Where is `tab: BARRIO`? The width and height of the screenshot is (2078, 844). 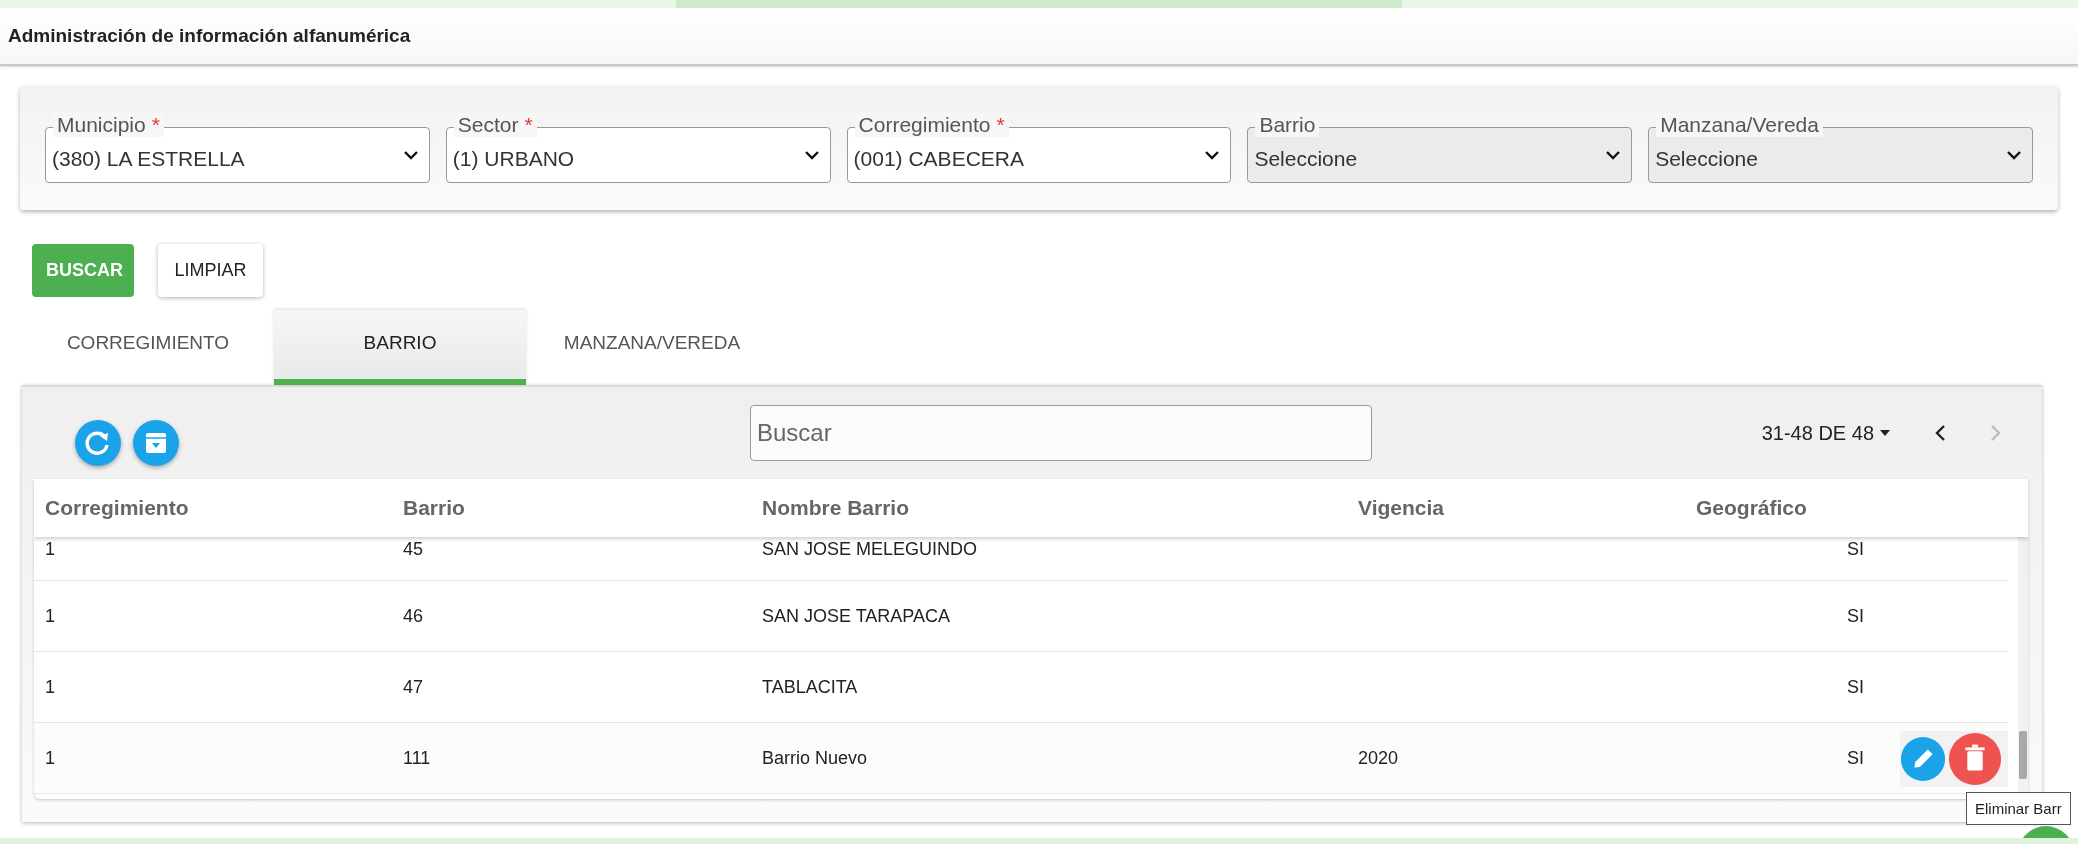 tab: BARRIO is located at coordinates (400, 347).